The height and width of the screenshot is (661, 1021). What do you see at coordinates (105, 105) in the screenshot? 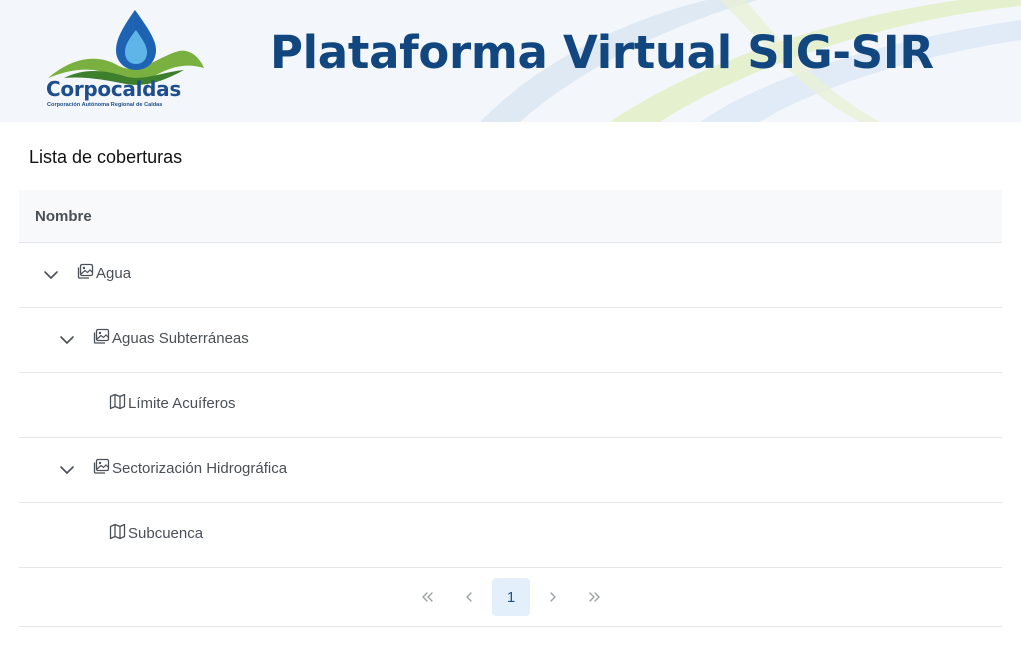
I see `logo-subtitle: Corporación Autónoma Regional de Caldas` at bounding box center [105, 105].